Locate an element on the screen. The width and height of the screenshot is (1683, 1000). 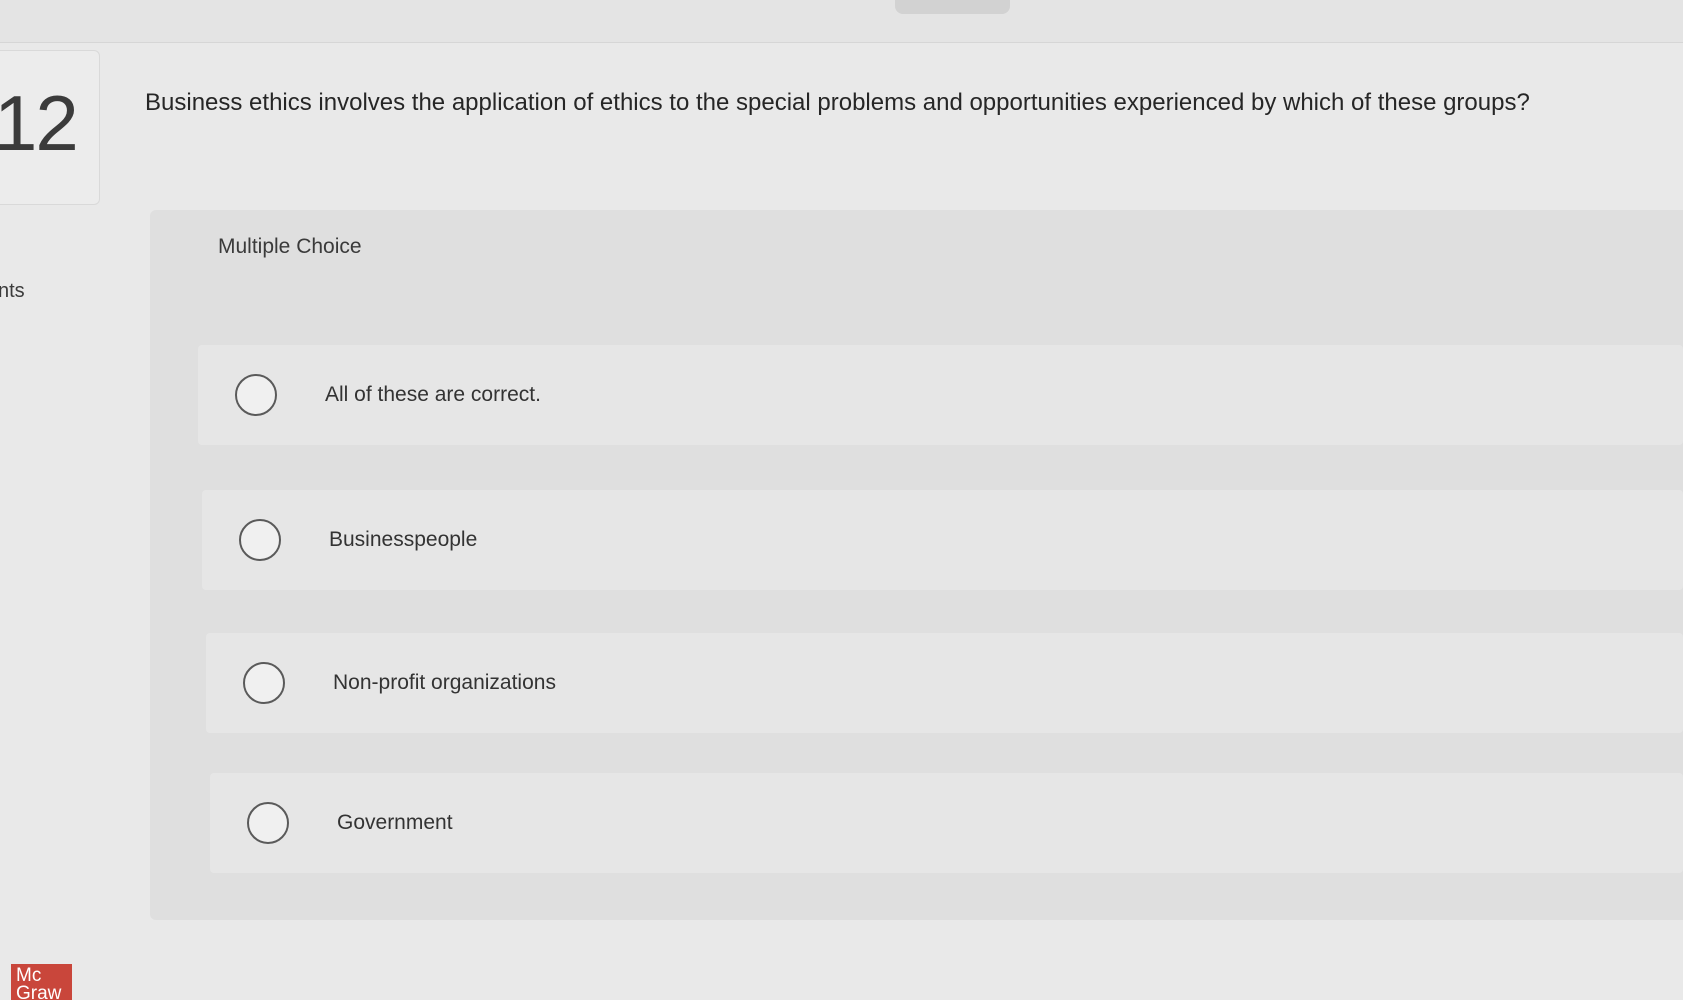
logo-line-2: Graw is located at coordinates (39, 991).